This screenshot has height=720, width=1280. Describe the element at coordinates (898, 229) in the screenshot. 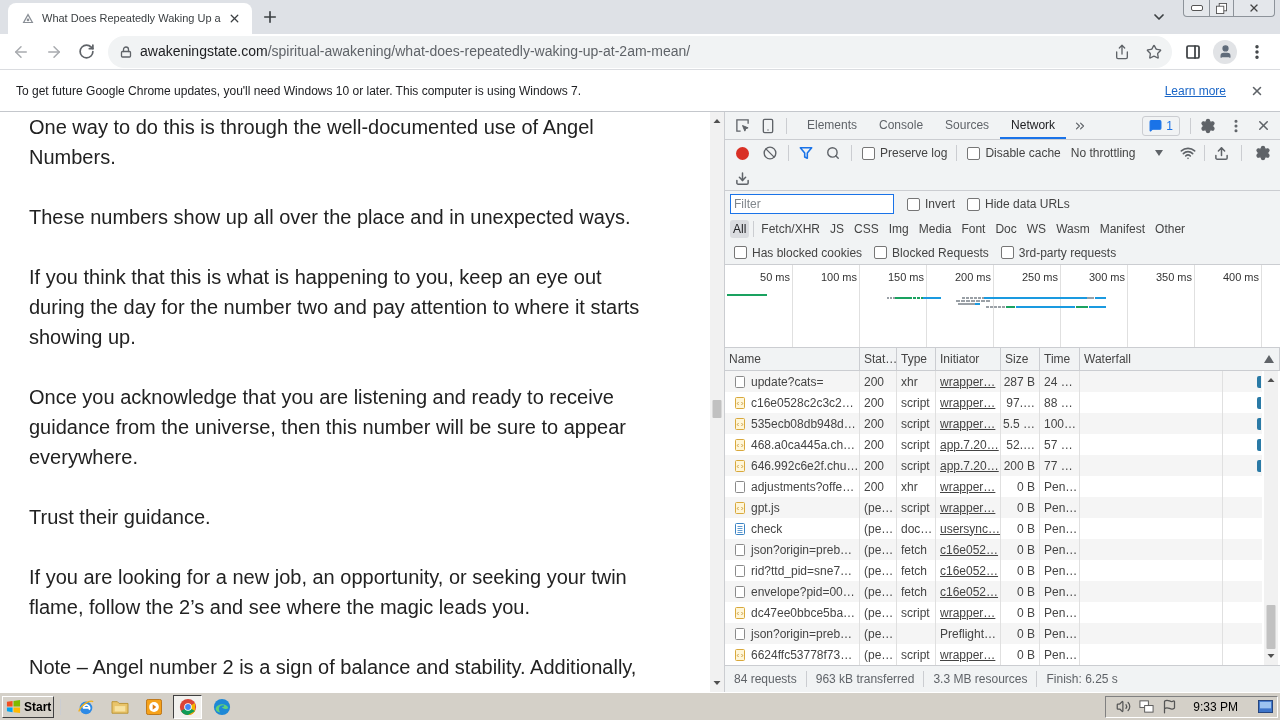

I see `type-filter: Img` at that location.